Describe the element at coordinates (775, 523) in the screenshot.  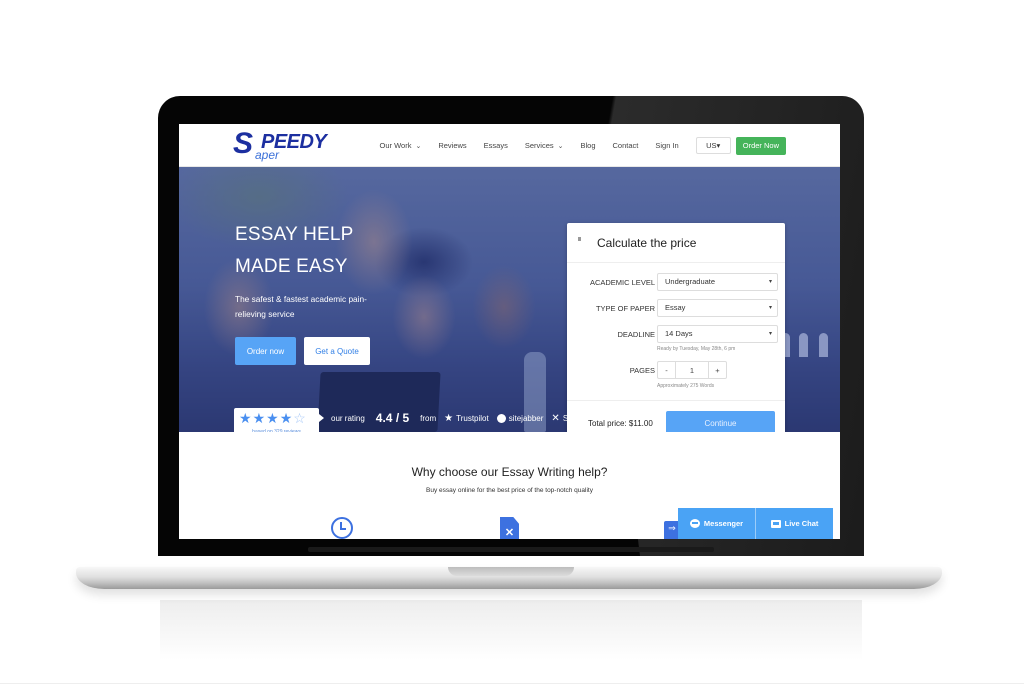
I see `chat-bubble-icon` at that location.